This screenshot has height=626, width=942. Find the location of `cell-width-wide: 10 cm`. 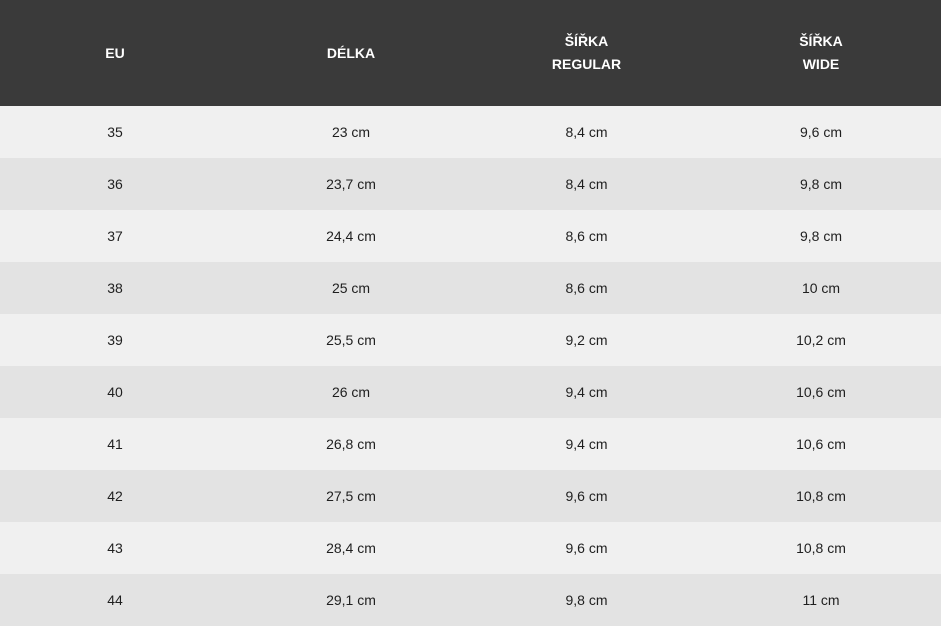

cell-width-wide: 10 cm is located at coordinates (821, 288).